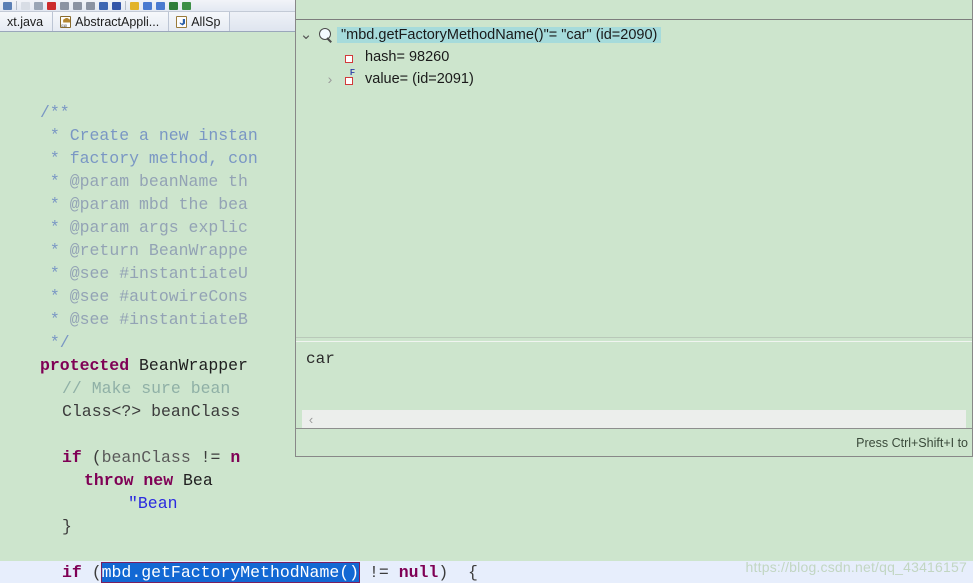 The width and height of the screenshot is (973, 583). What do you see at coordinates (912, 442) in the screenshot?
I see `status-hint-text: Press Ctrl+Shift+I to` at bounding box center [912, 442].